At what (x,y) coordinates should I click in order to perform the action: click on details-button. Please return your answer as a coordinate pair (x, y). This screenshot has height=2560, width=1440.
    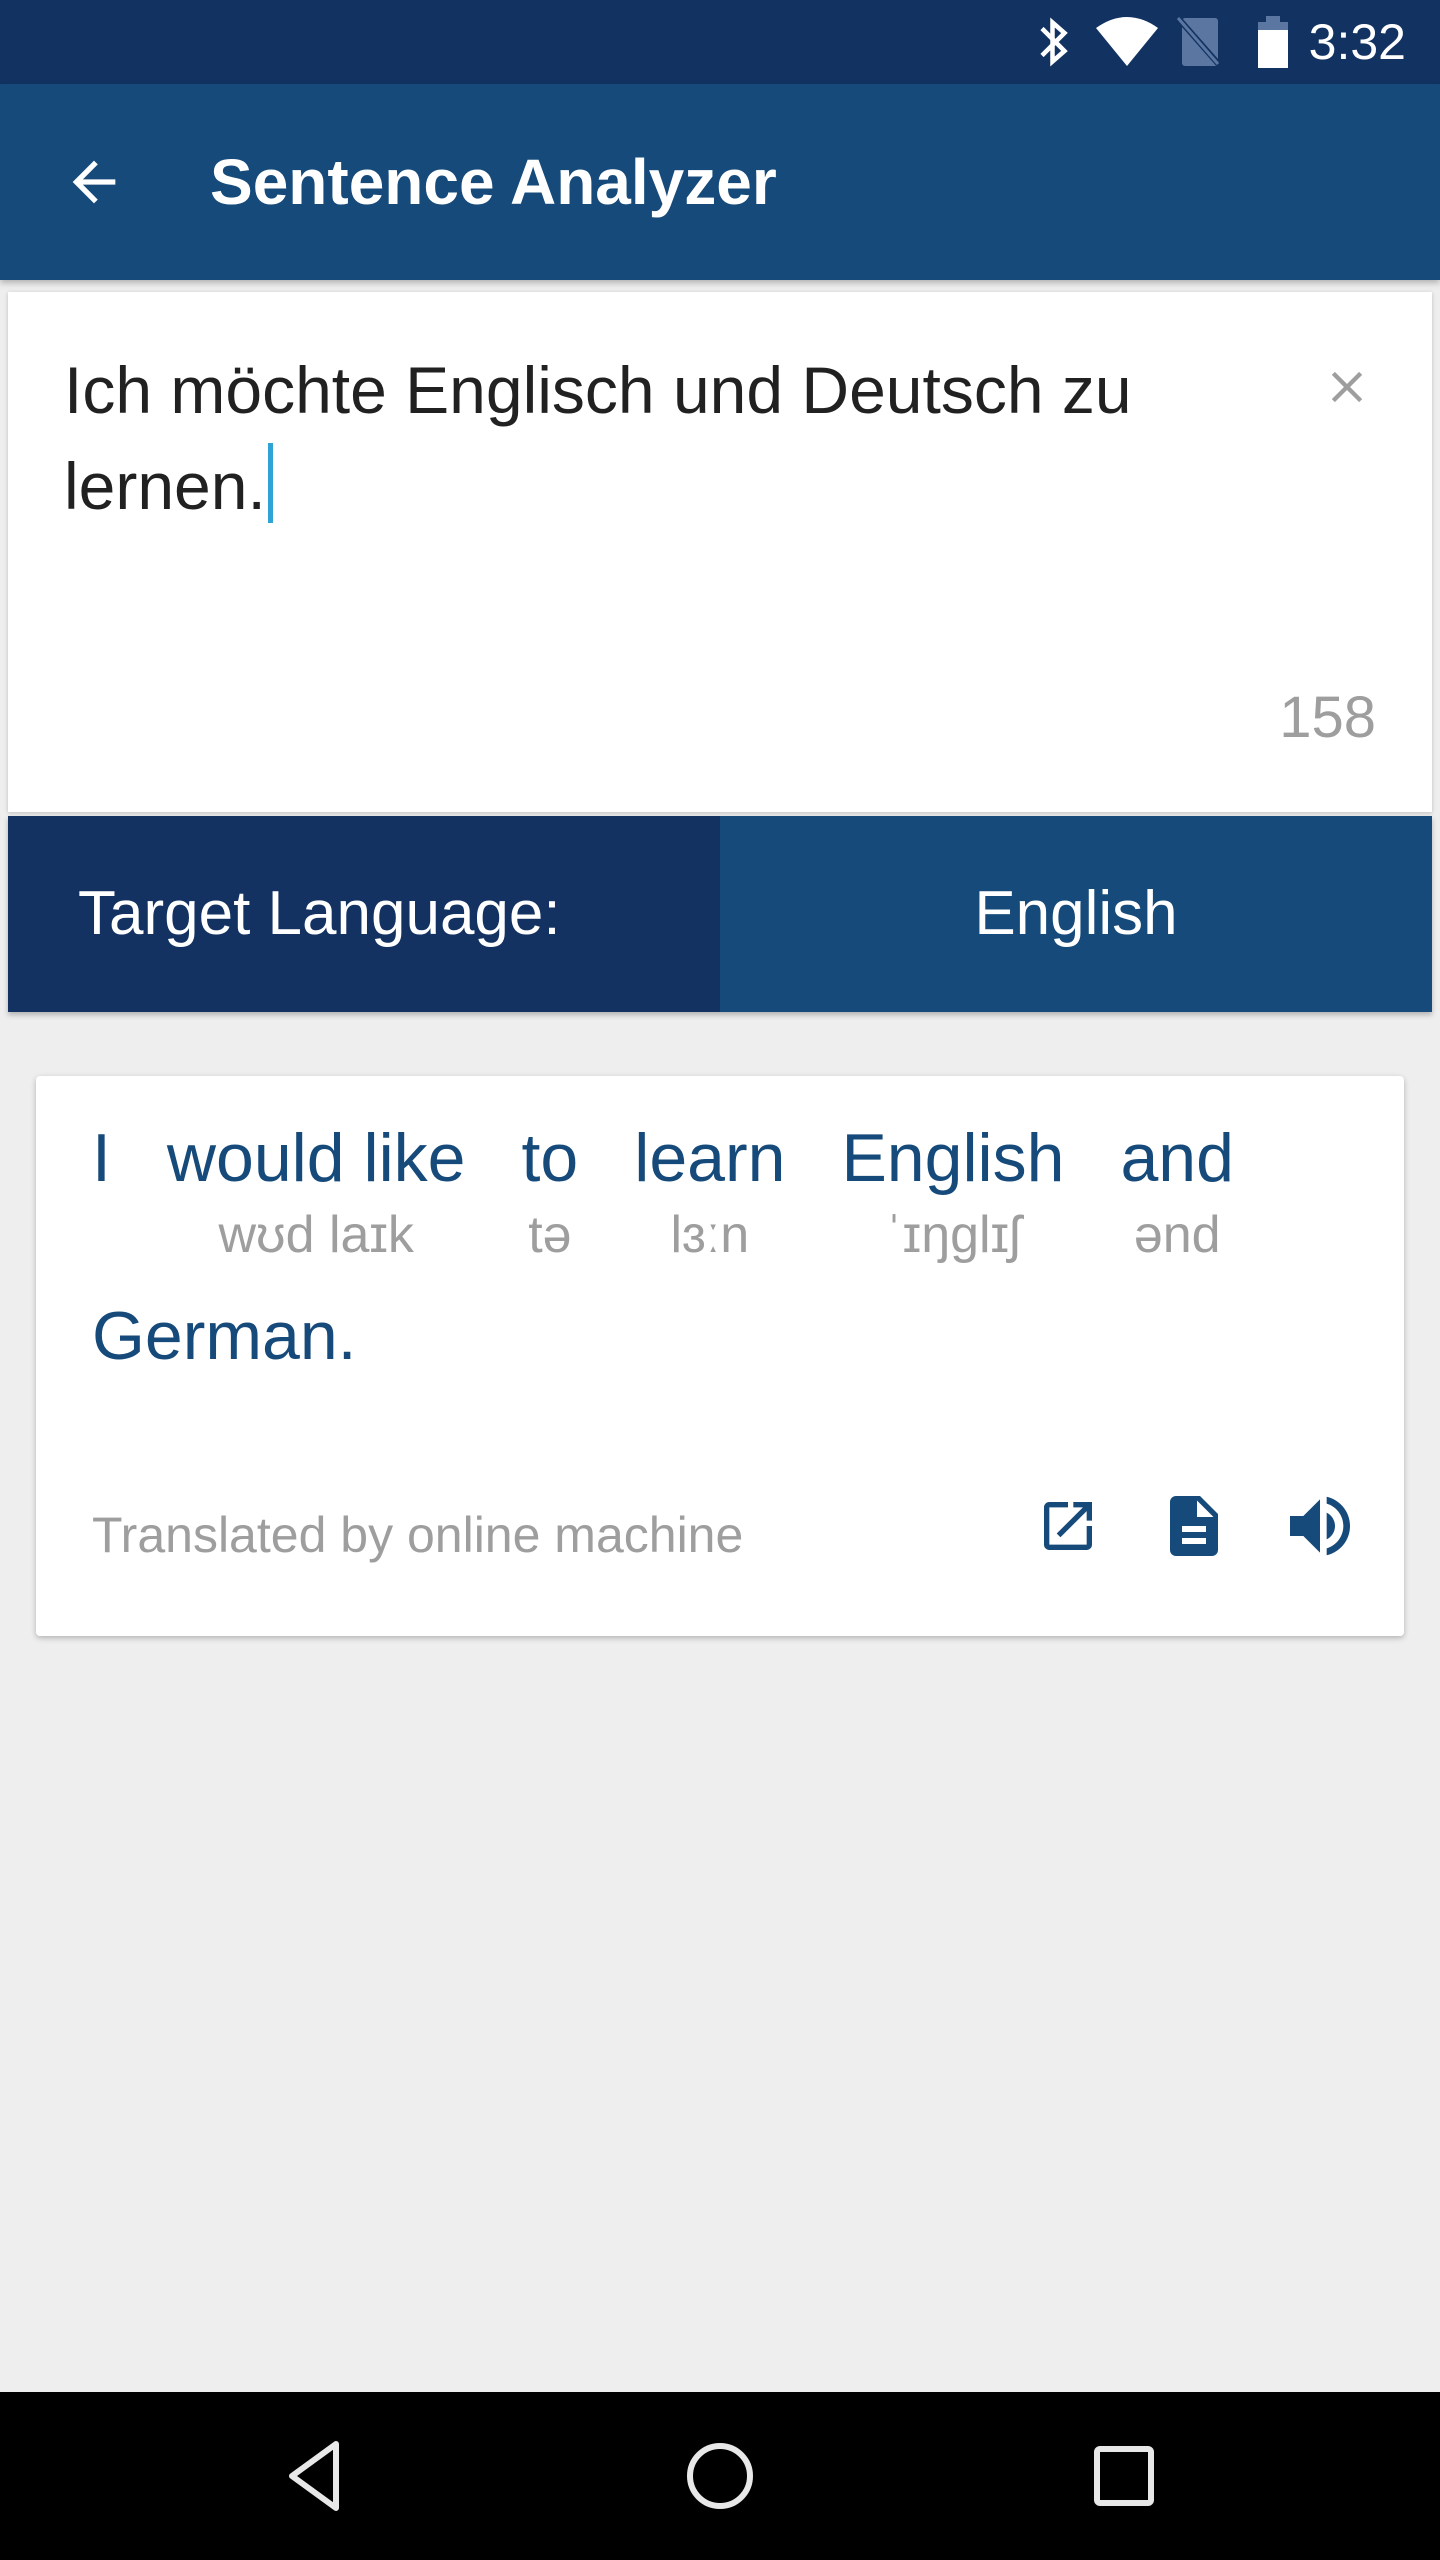
    Looking at the image, I should click on (1194, 1526).